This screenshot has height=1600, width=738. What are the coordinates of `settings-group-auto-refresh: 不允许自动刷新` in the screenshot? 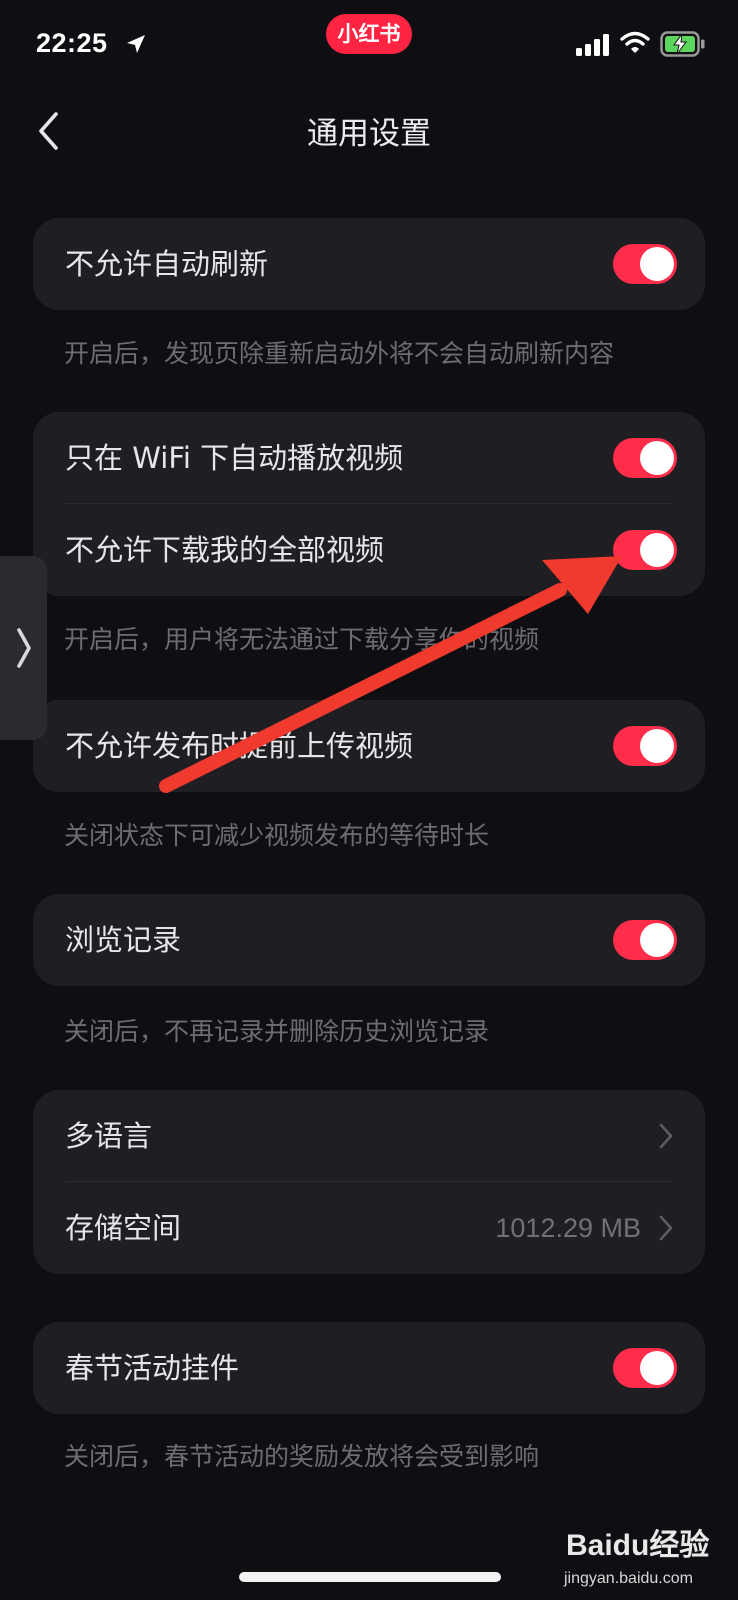 It's located at (369, 264).